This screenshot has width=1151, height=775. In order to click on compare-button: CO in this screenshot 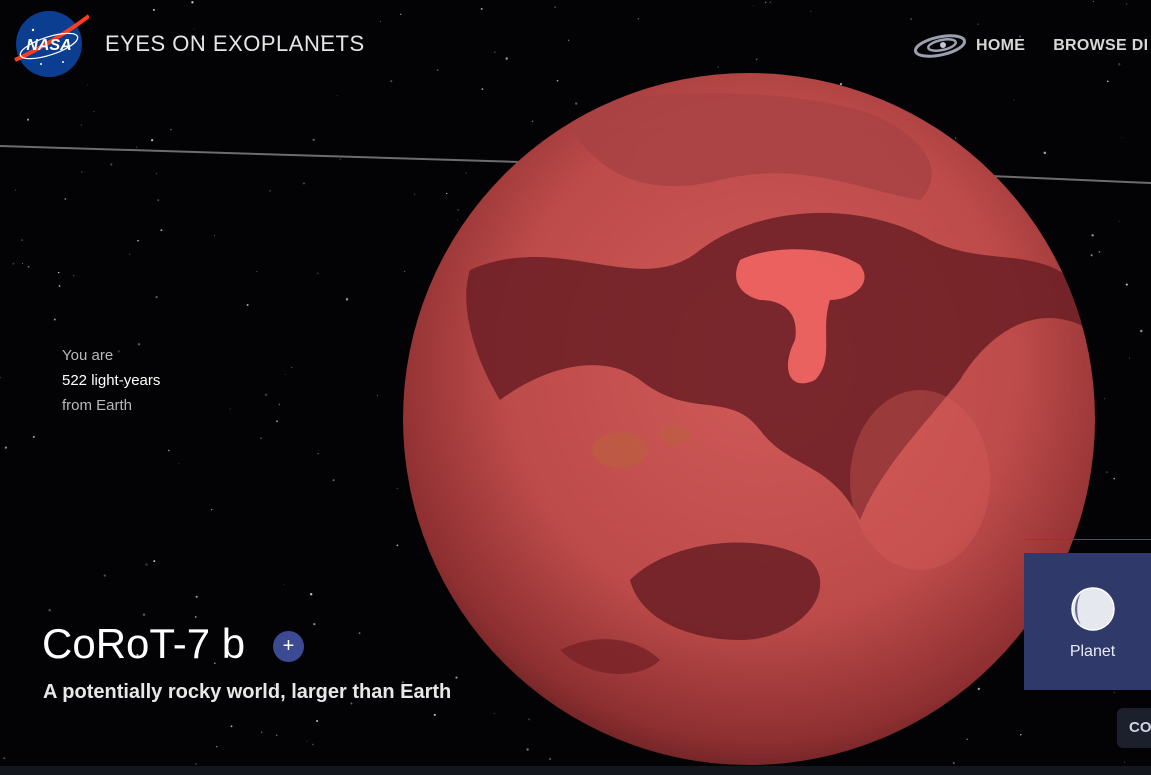, I will do `click(1134, 728)`.